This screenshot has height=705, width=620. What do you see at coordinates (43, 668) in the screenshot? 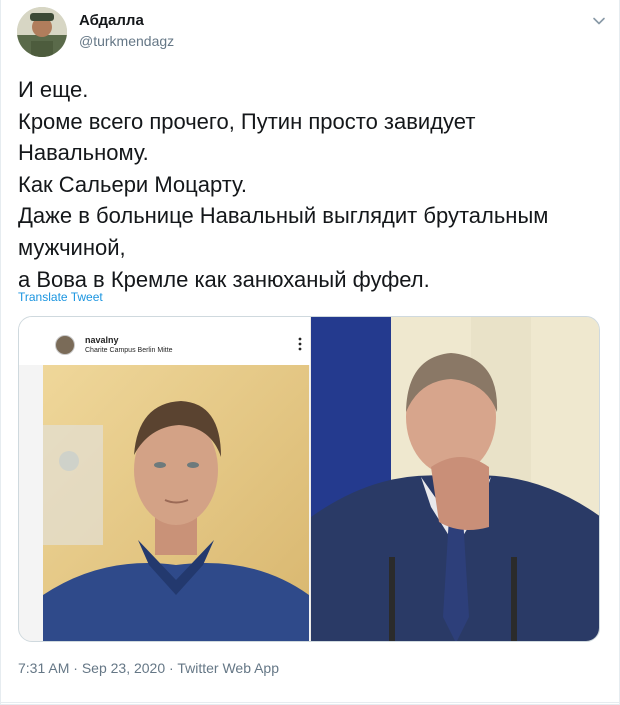
I see `tweet-time: 7:31 AM` at bounding box center [43, 668].